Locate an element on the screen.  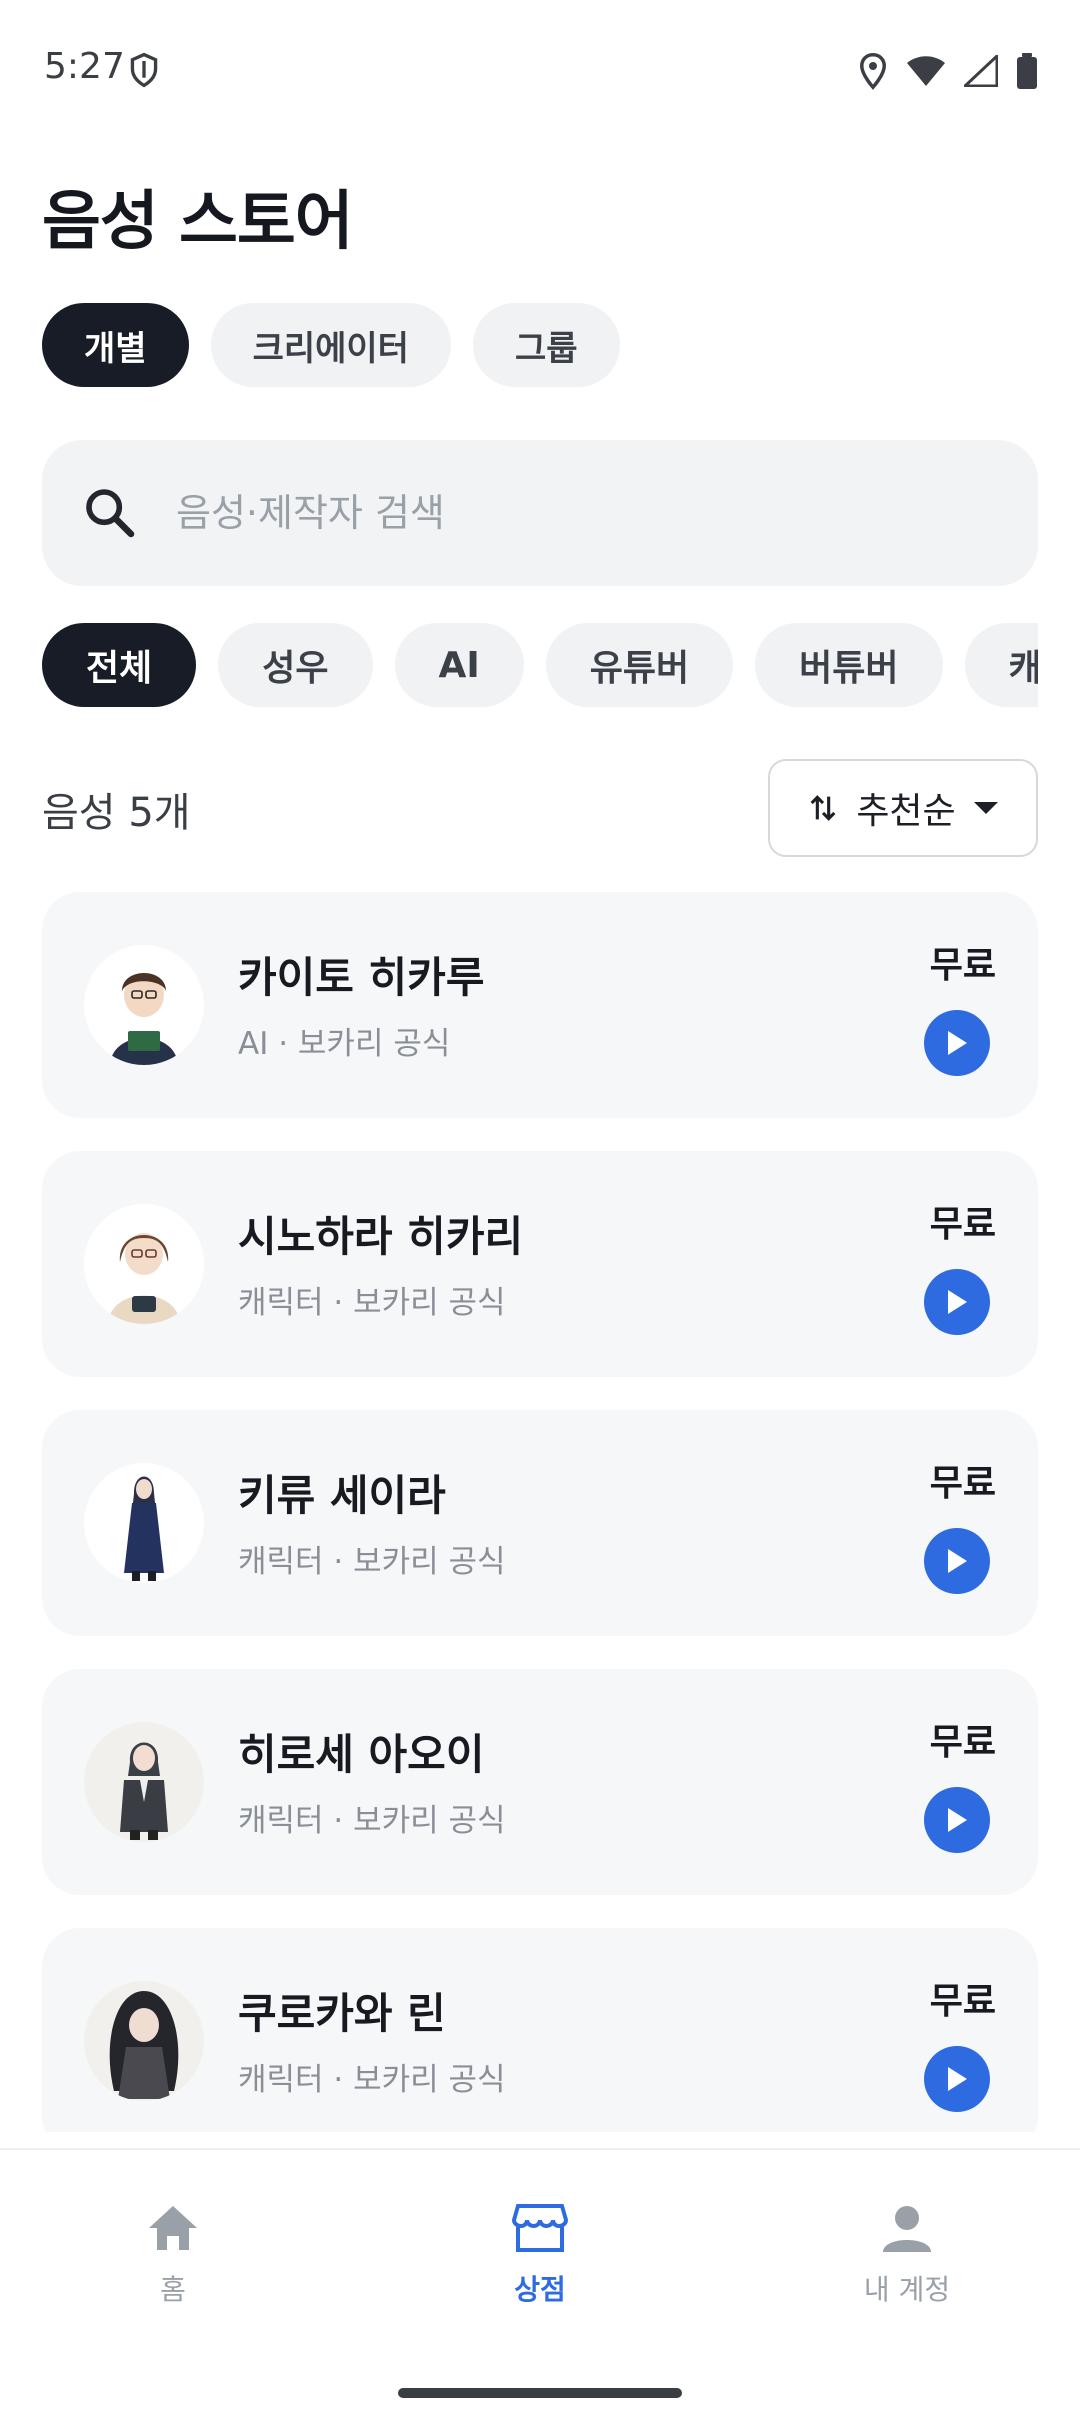
location-icon is located at coordinates (873, 71).